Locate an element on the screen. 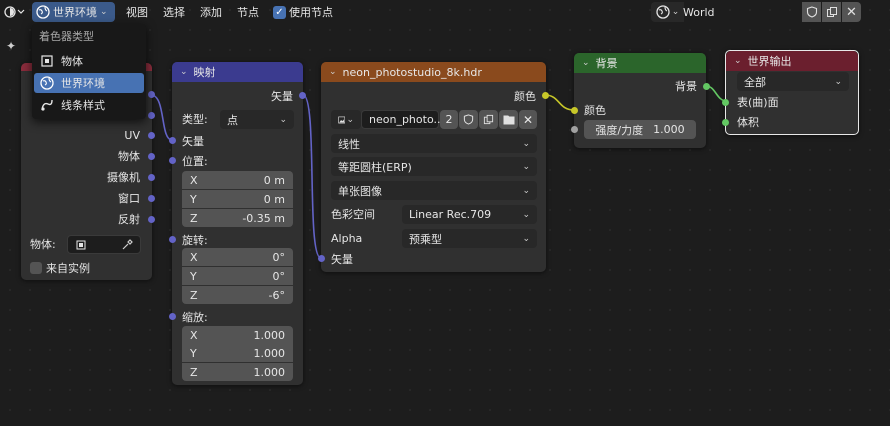  rotation-x: X 0° is located at coordinates (237, 257).